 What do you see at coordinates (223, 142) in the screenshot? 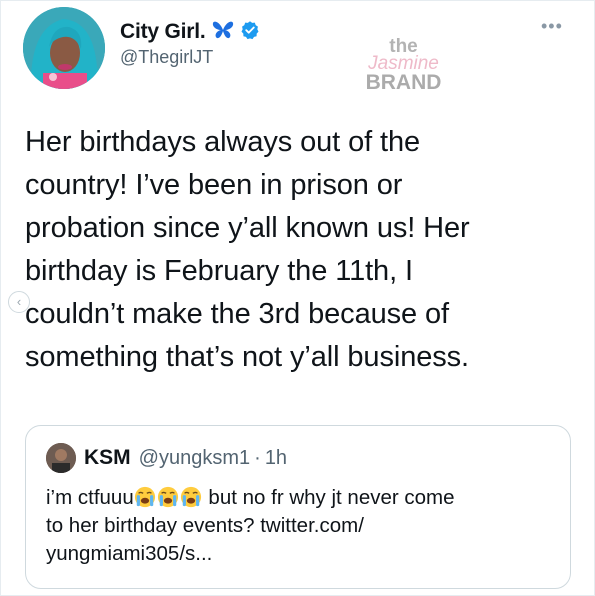
I see `tweet-text-line: Her birthdays always out of the` at bounding box center [223, 142].